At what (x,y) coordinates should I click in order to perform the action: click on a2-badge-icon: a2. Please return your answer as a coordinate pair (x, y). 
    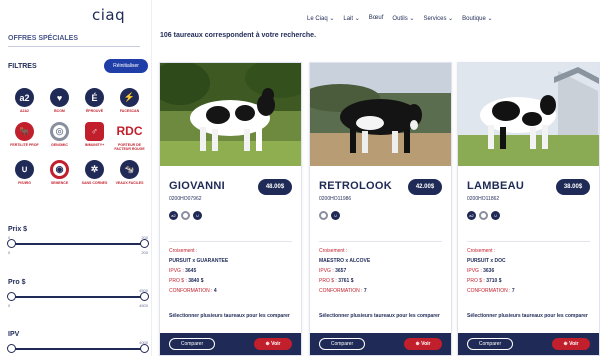
    Looking at the image, I should click on (471, 215).